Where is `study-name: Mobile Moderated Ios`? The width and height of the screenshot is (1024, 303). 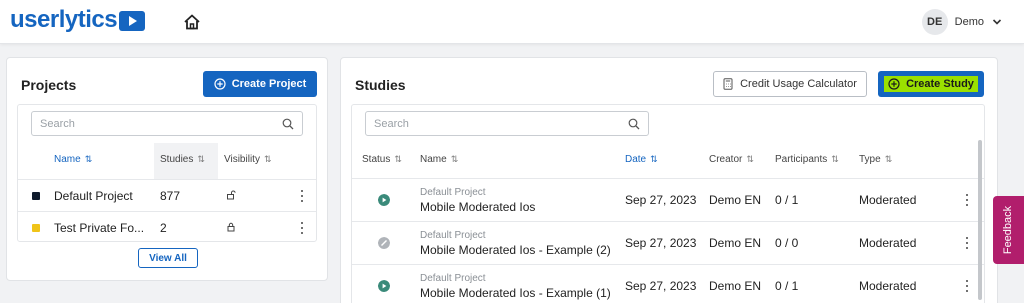
study-name: Mobile Moderated Ios is located at coordinates (477, 207).